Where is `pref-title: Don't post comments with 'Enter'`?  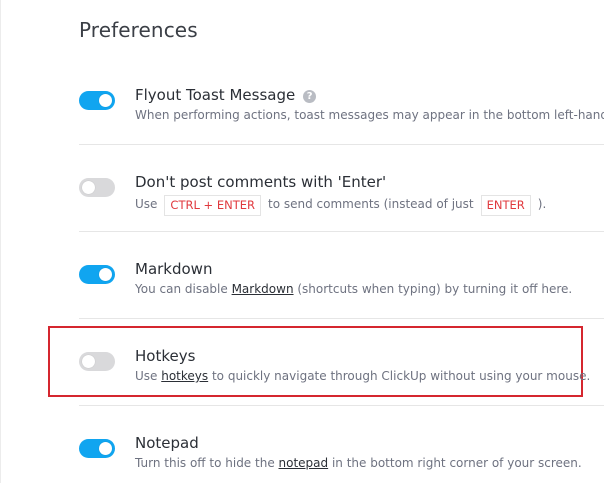
pref-title: Don't post comments with 'Enter' is located at coordinates (261, 182).